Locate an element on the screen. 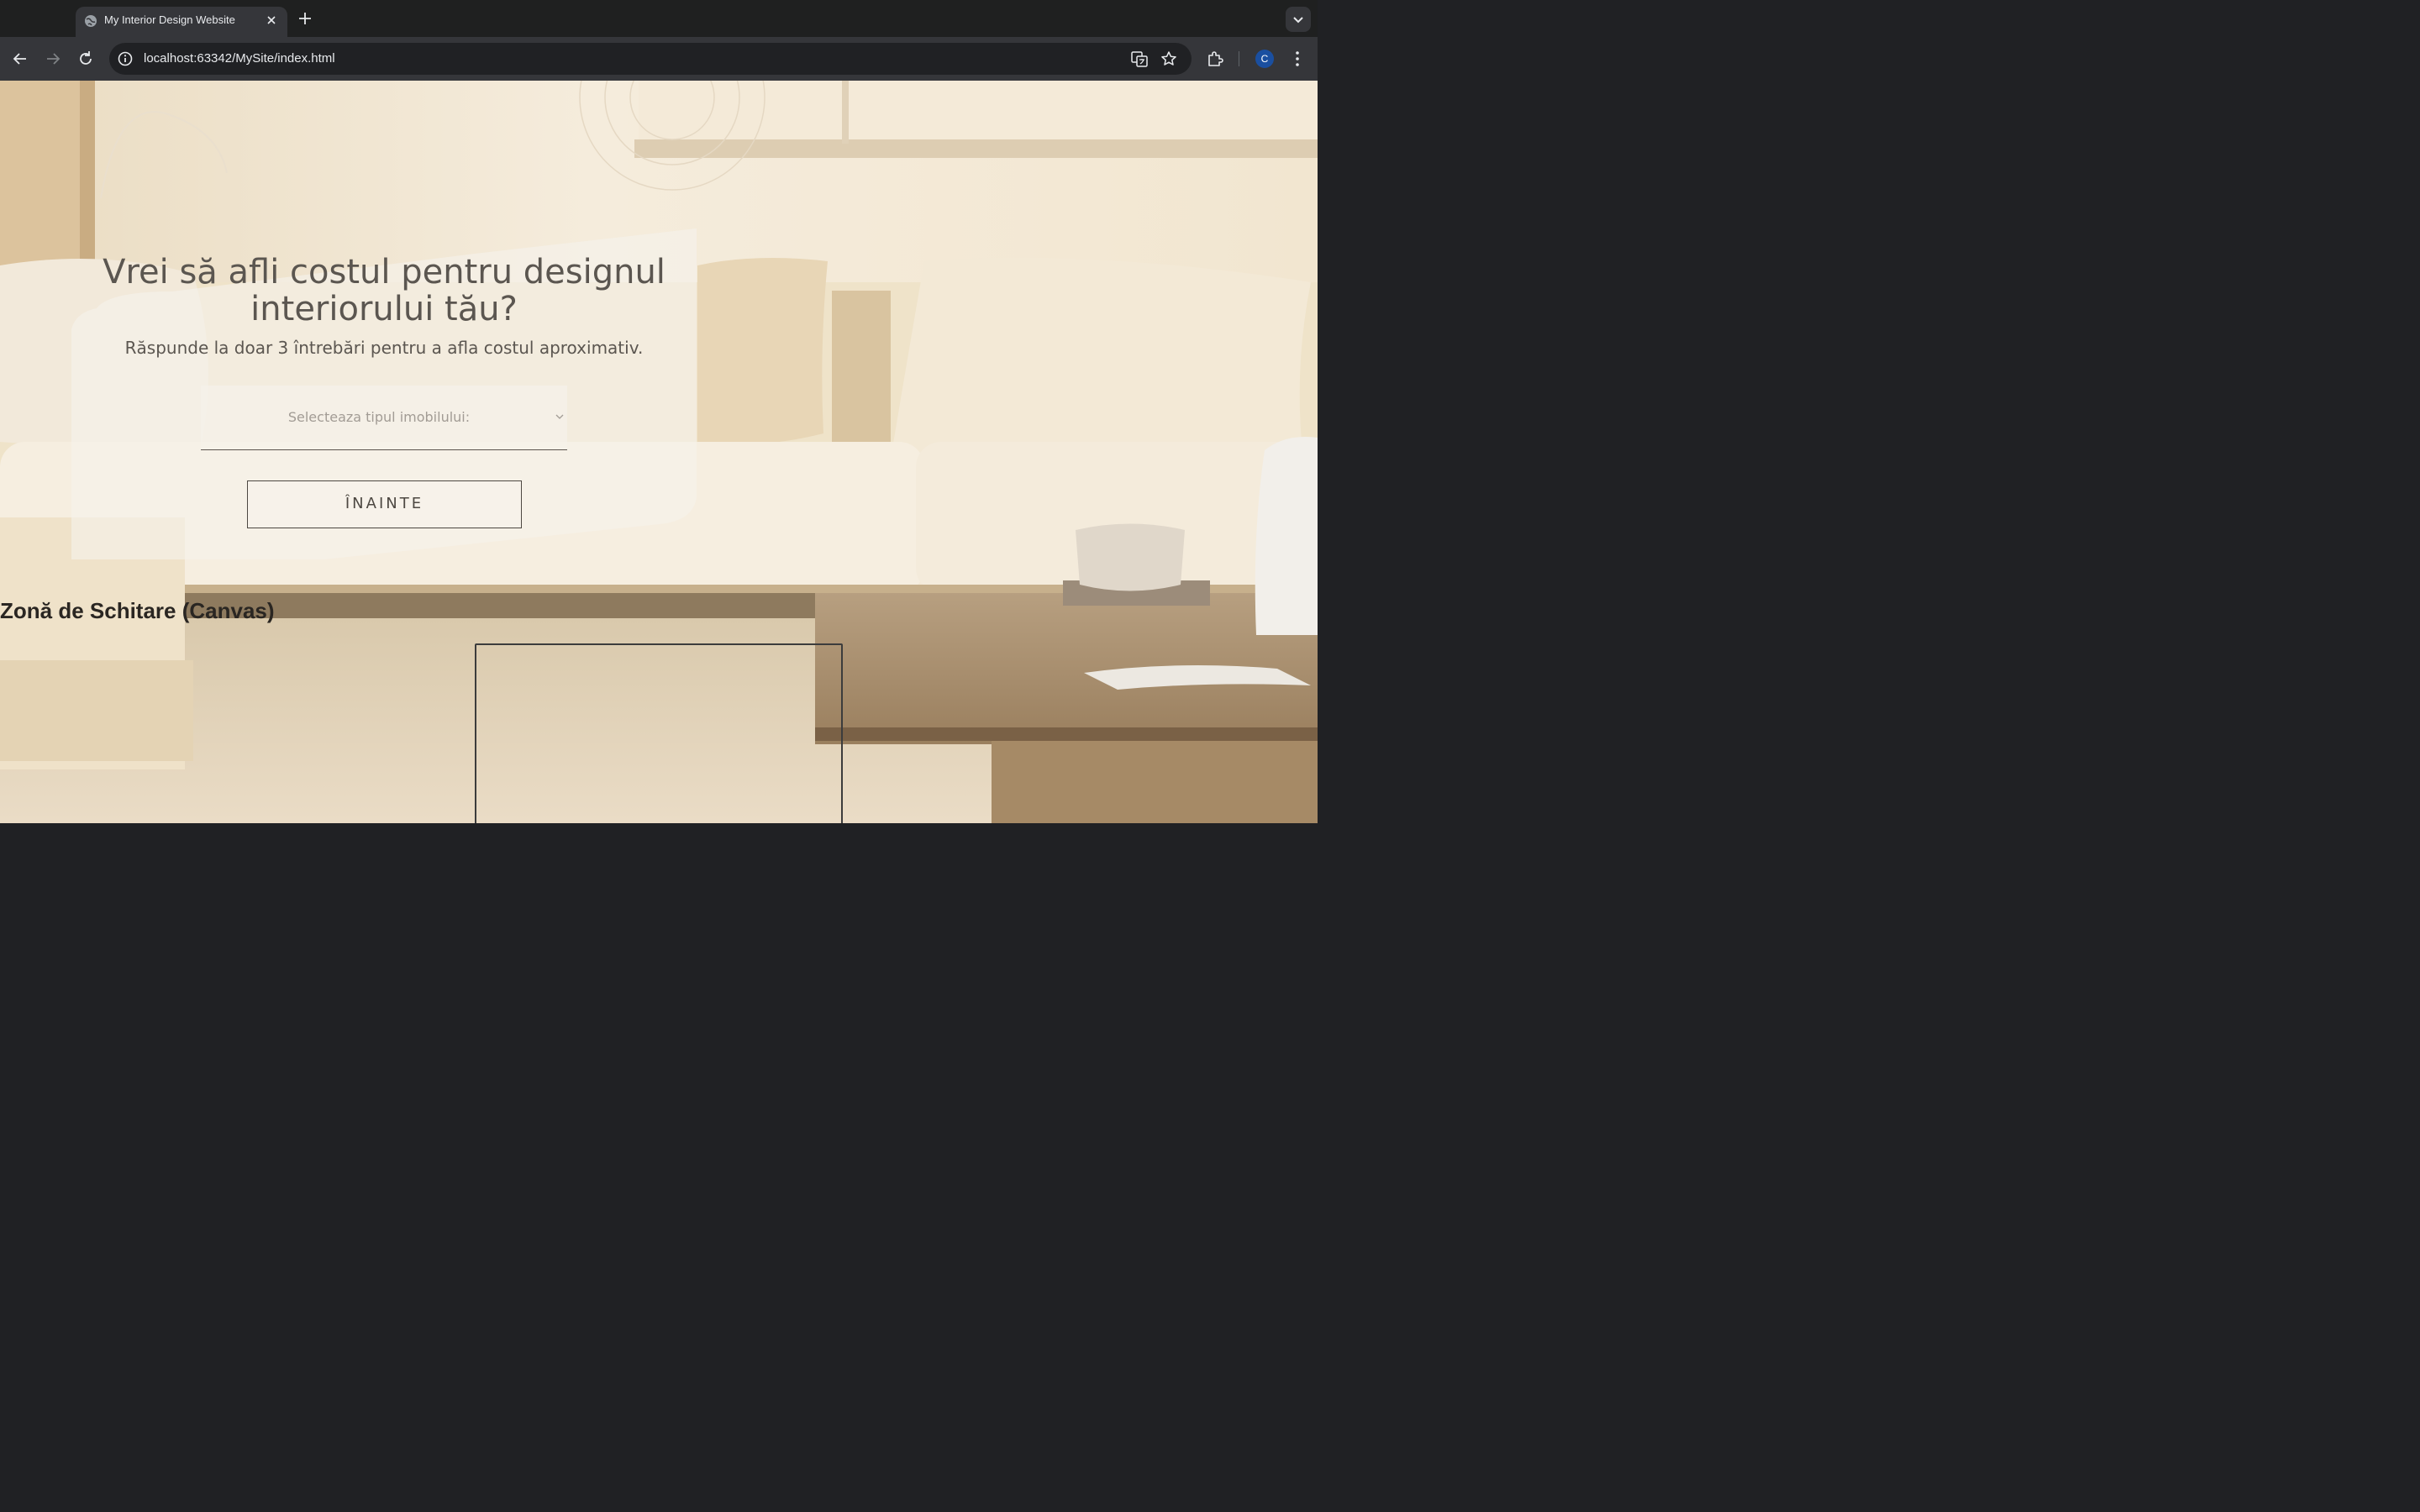 The image size is (2420, 1512). next-button: ÎNAINTE is located at coordinates (384, 504).